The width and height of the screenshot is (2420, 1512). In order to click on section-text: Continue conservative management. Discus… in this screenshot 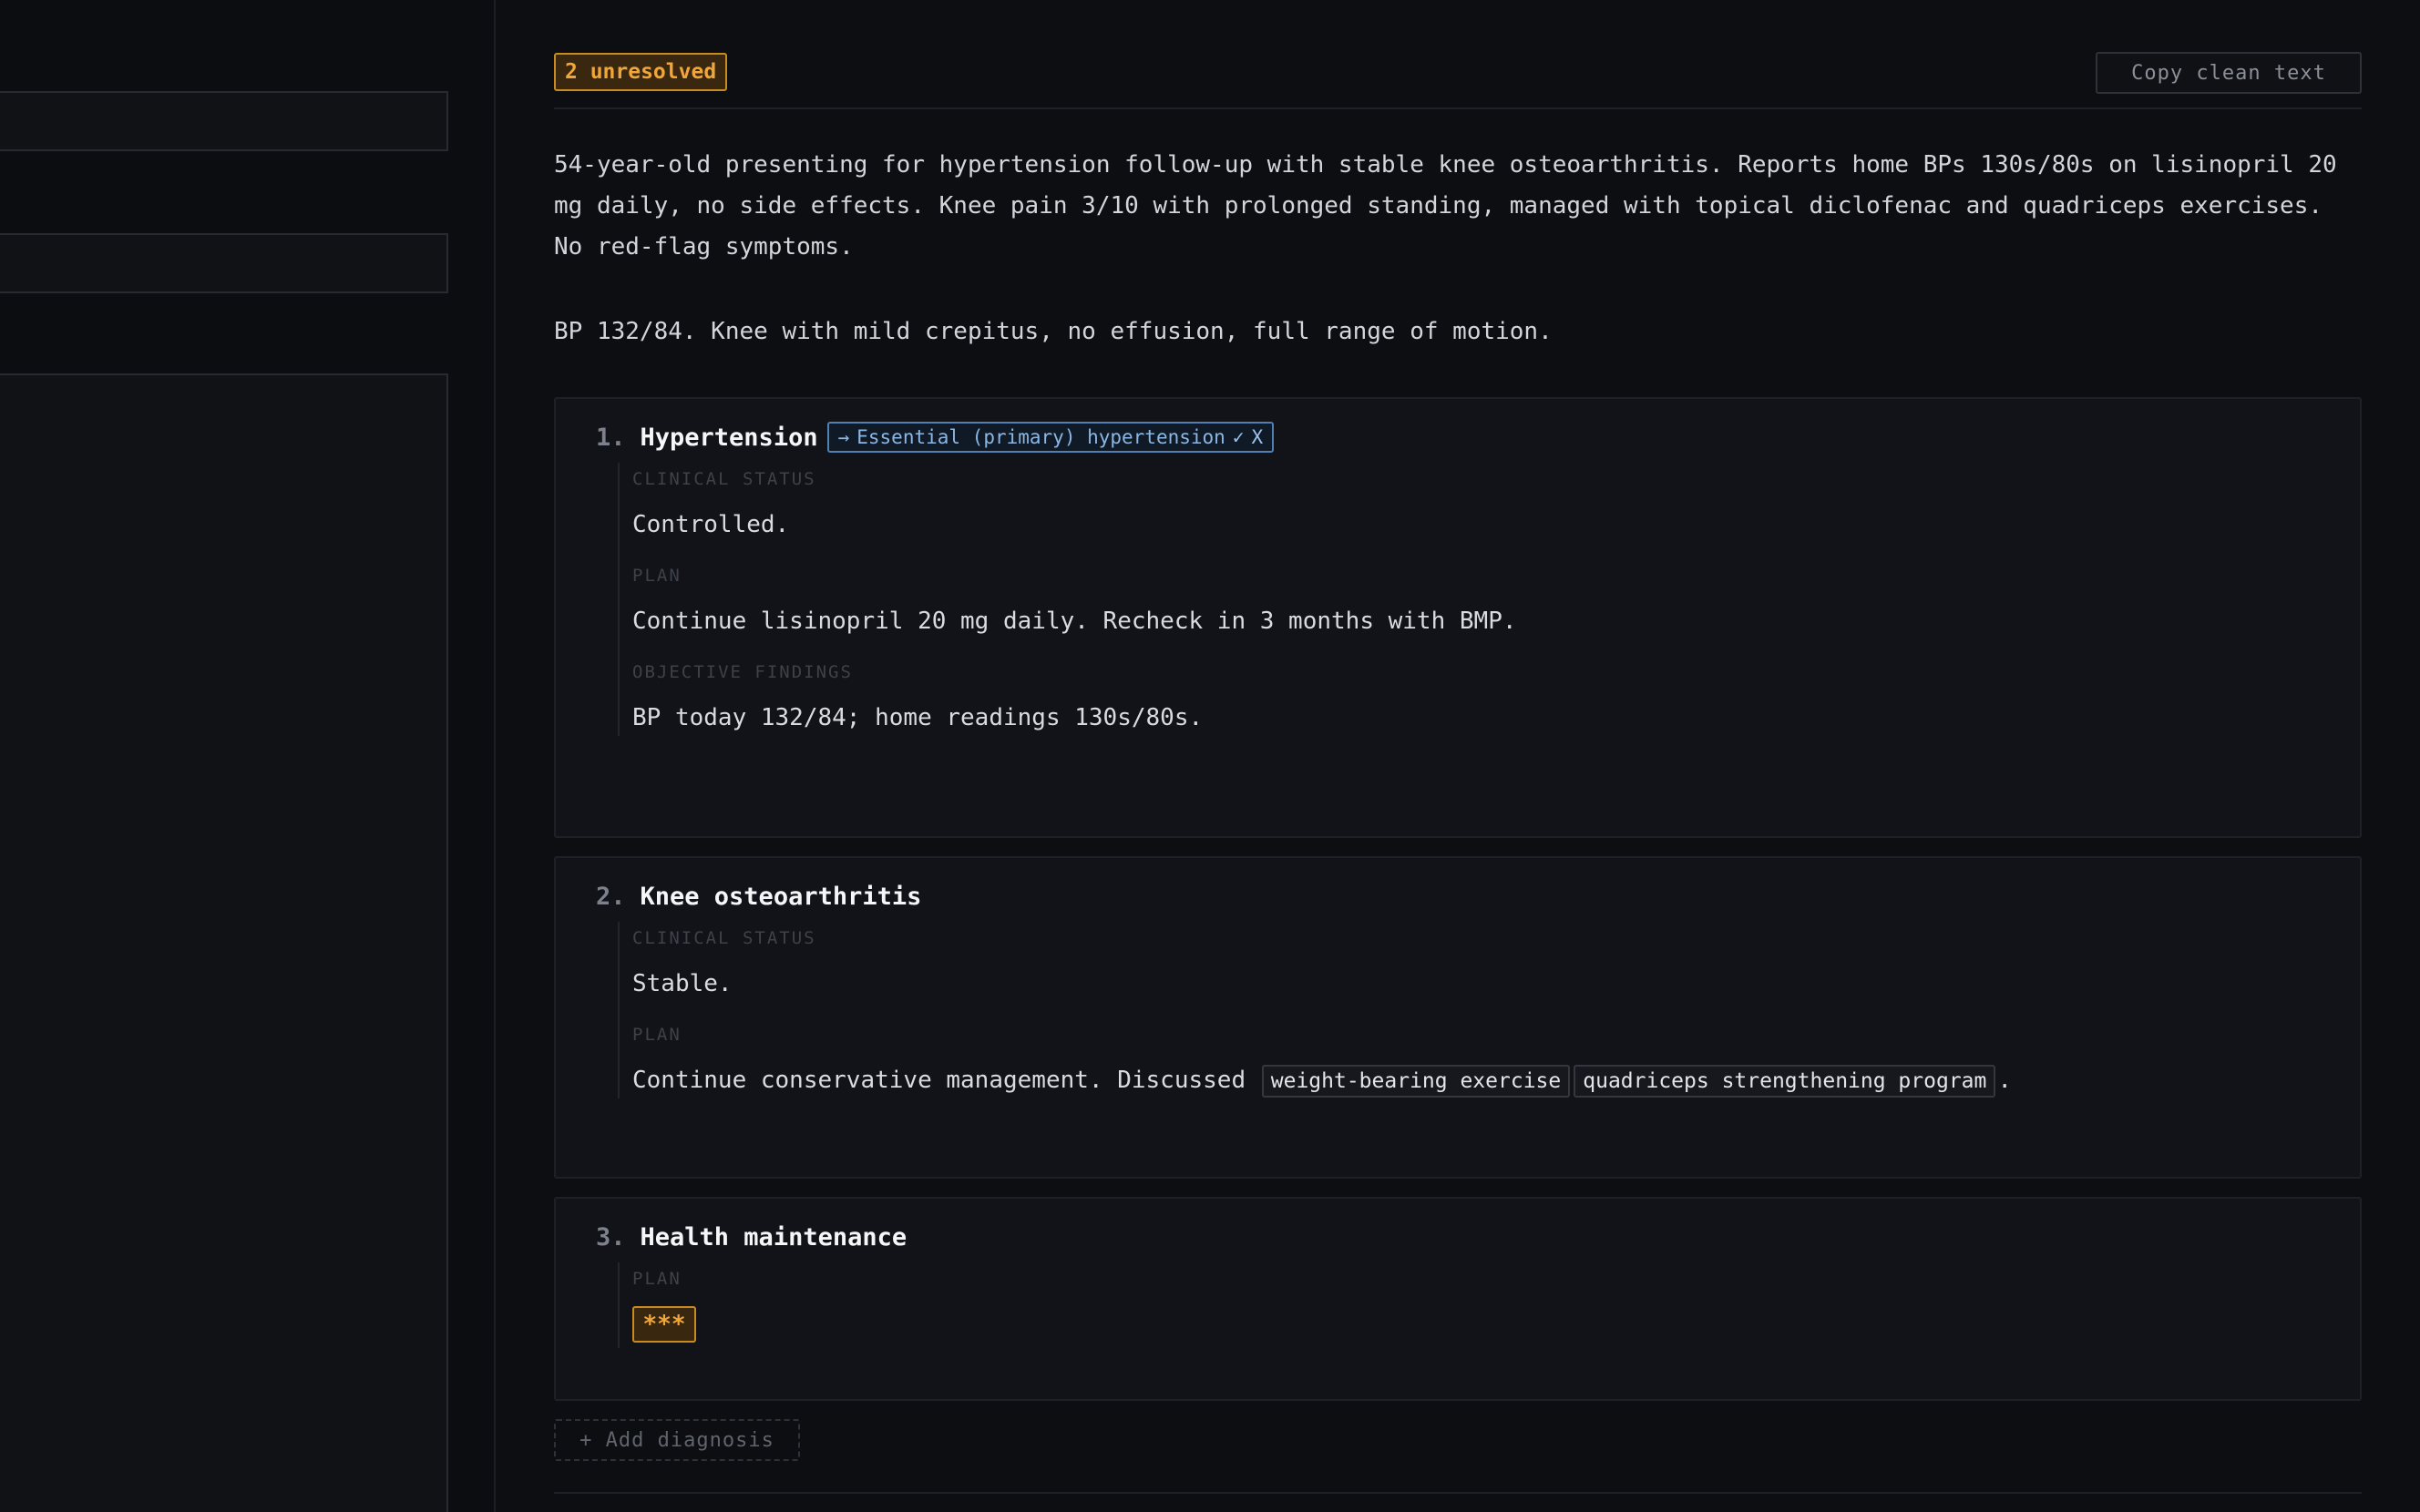, I will do `click(1322, 1080)`.